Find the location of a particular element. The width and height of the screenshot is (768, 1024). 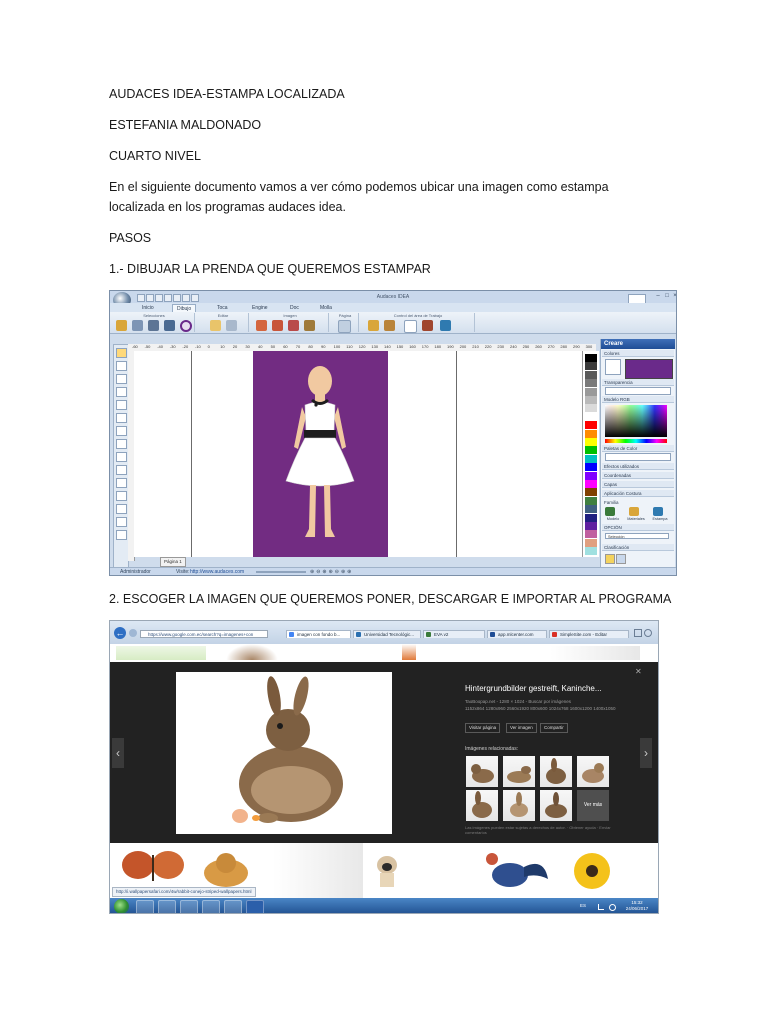

white-texture-thumb is located at coordinates (318, 870).